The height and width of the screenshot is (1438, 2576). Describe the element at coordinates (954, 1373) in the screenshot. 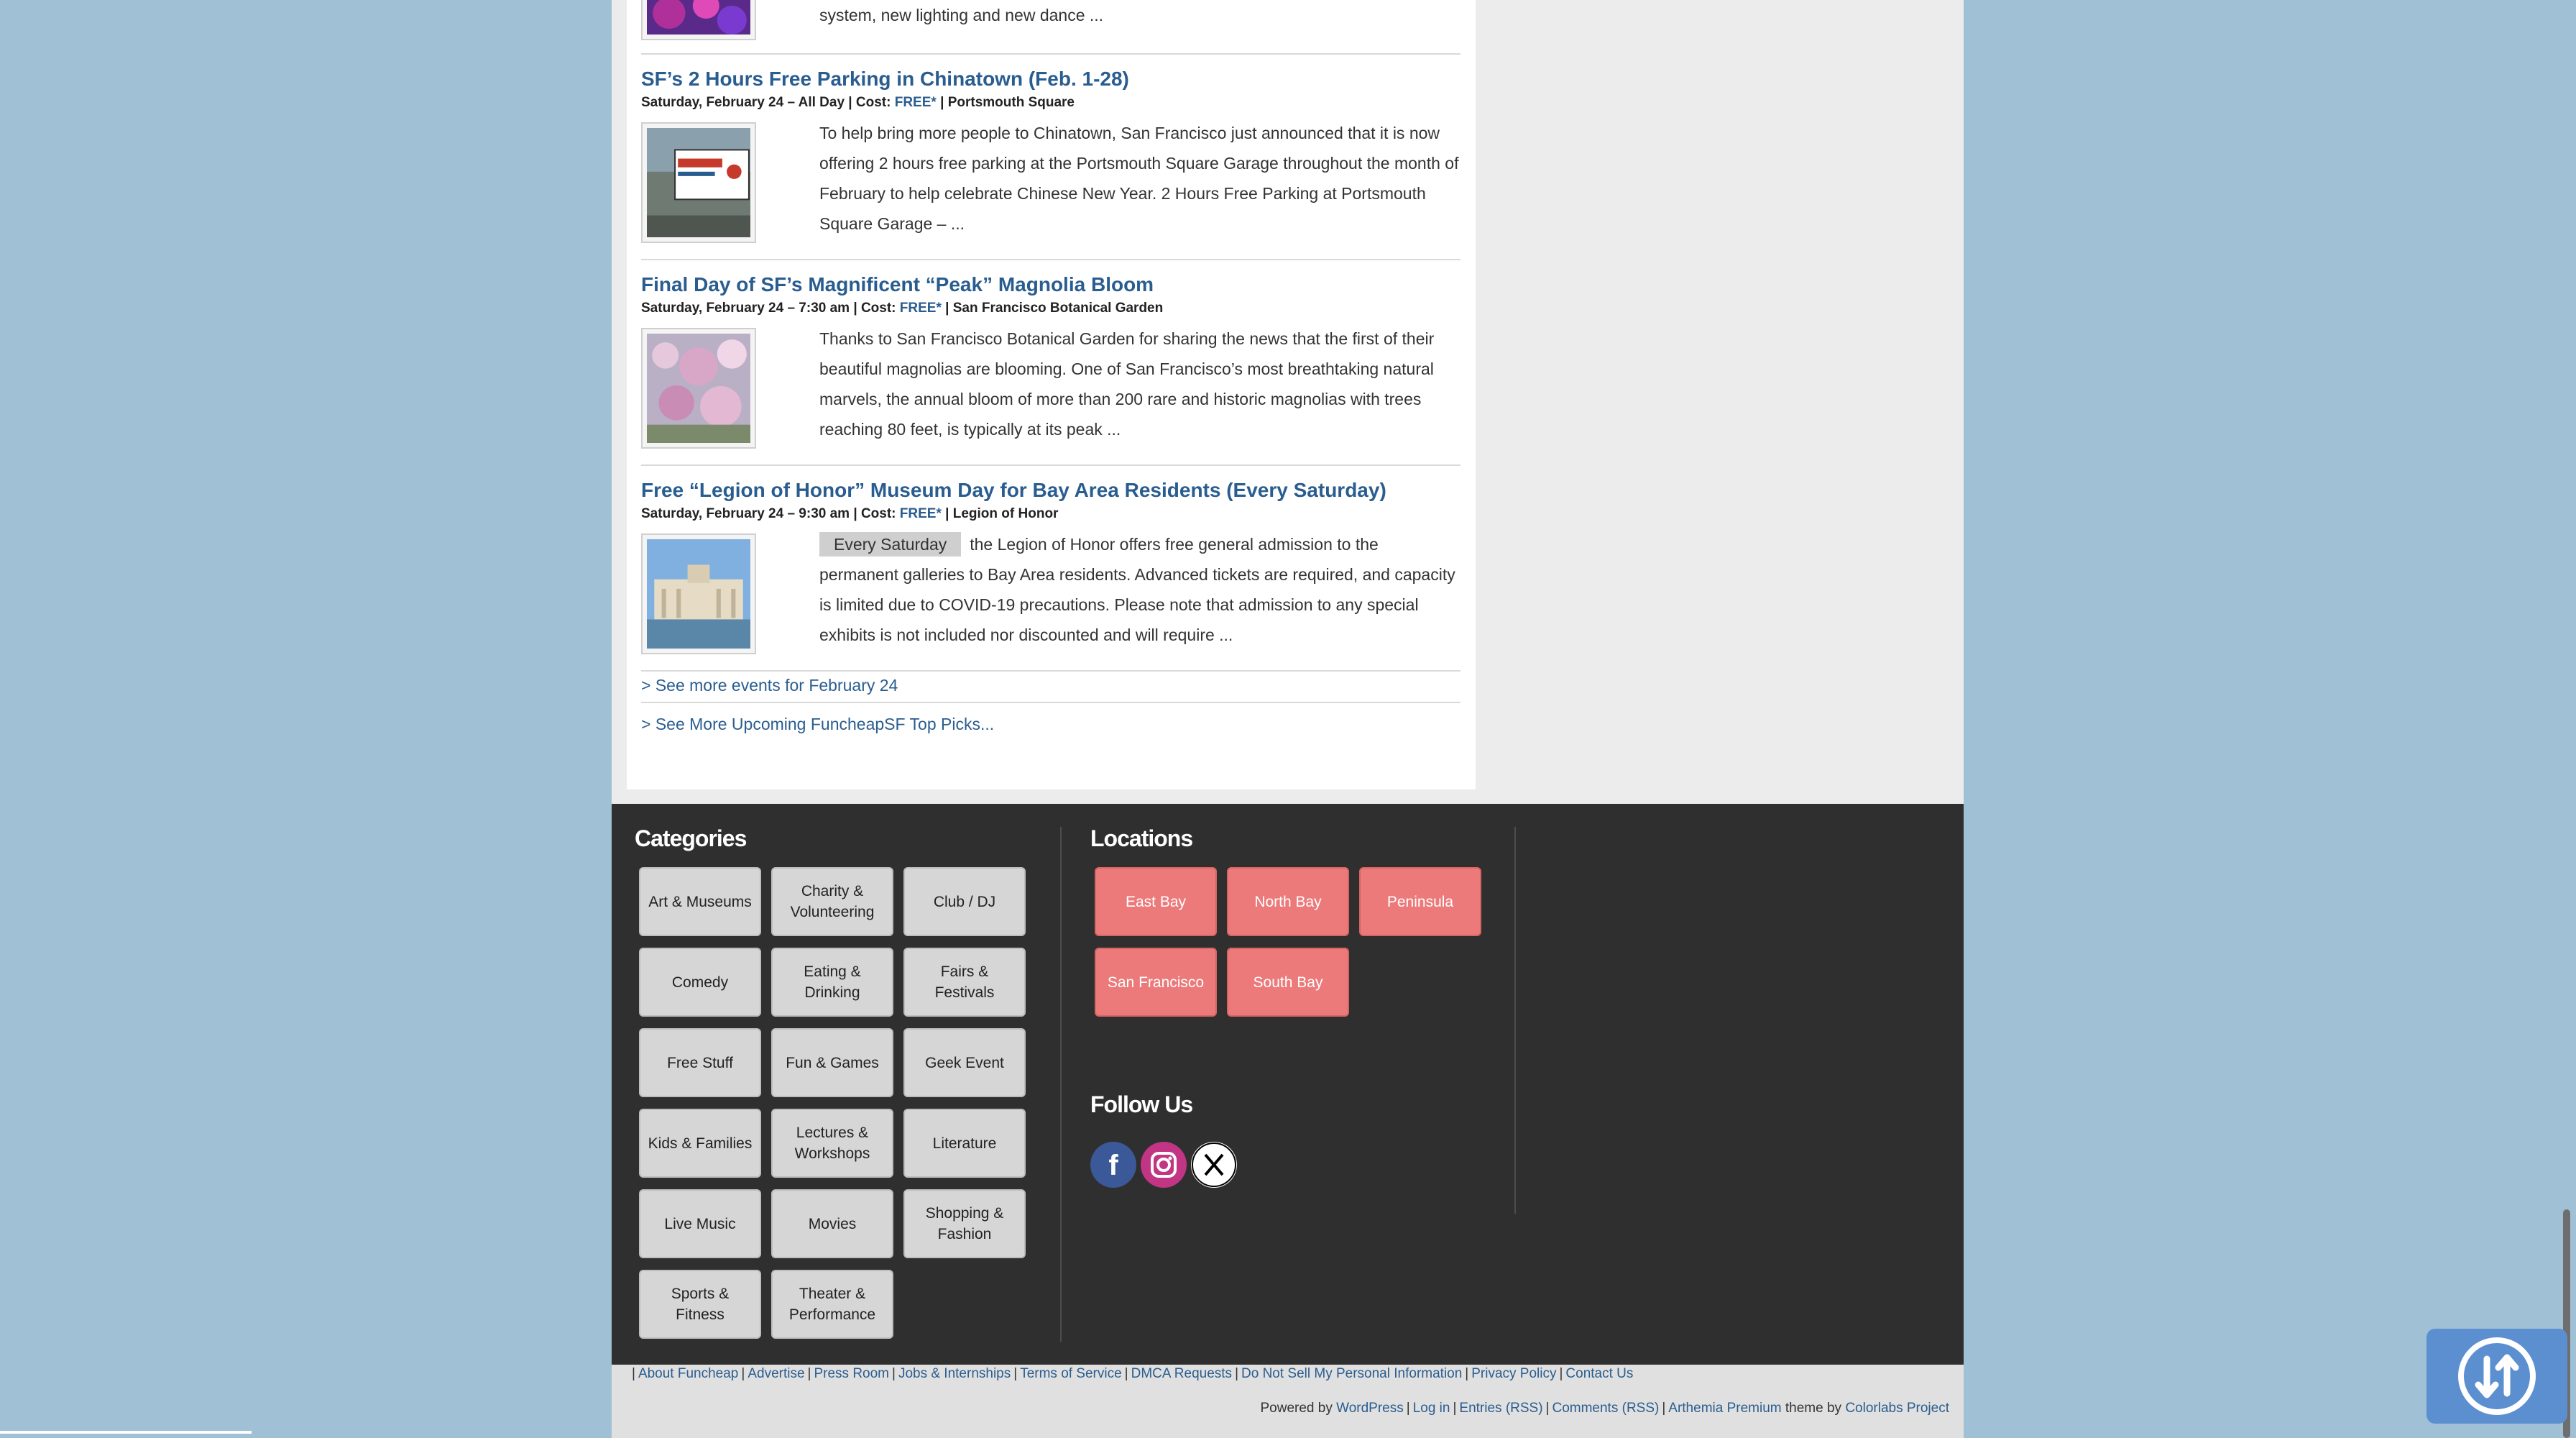

I see `footer-link: Jobs & Internships` at that location.